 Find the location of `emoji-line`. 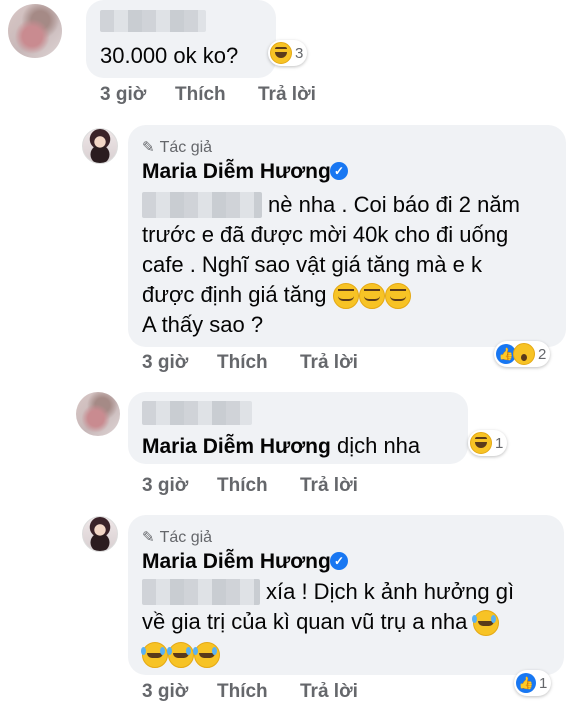

emoji-line is located at coordinates (180, 653).